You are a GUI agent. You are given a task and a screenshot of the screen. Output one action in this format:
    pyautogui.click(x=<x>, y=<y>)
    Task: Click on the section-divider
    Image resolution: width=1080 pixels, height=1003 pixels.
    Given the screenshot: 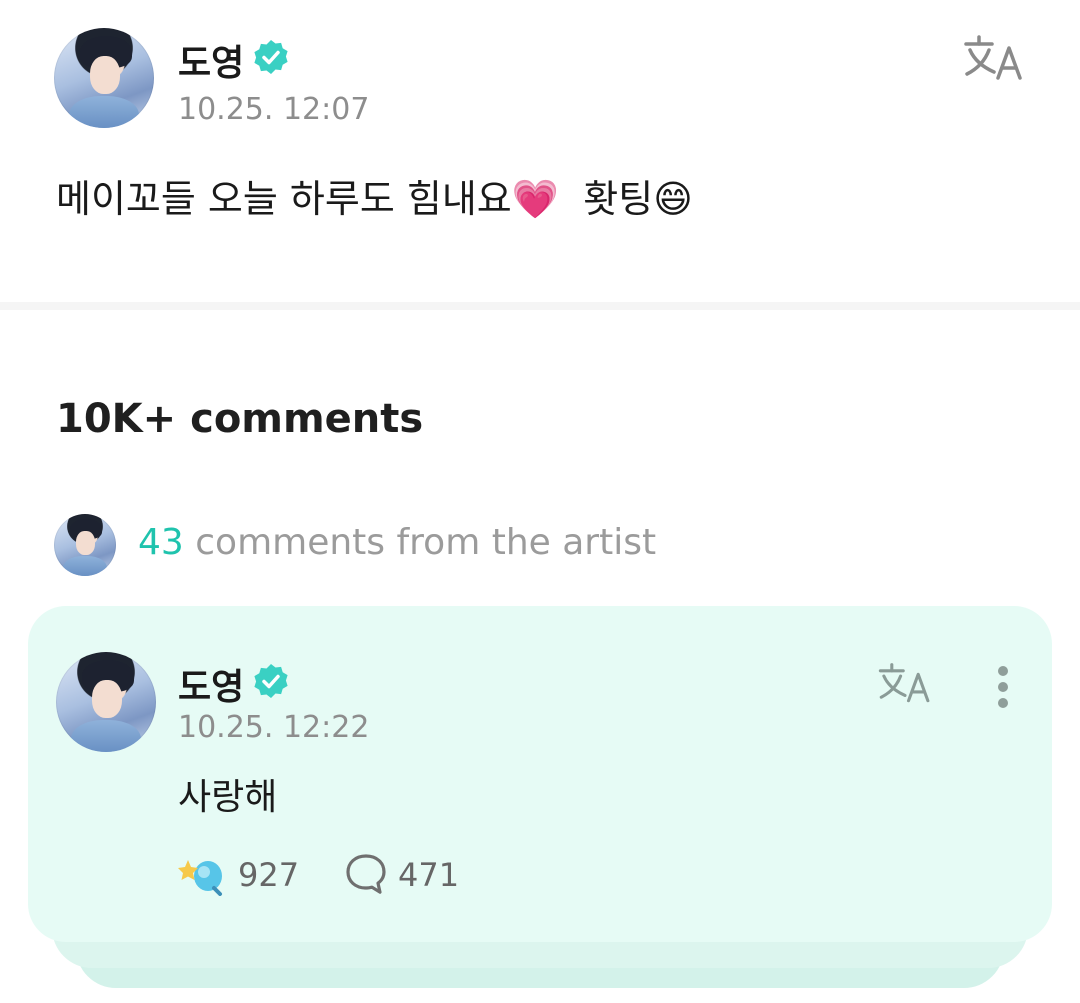 What is the action you would take?
    pyautogui.click(x=540, y=306)
    